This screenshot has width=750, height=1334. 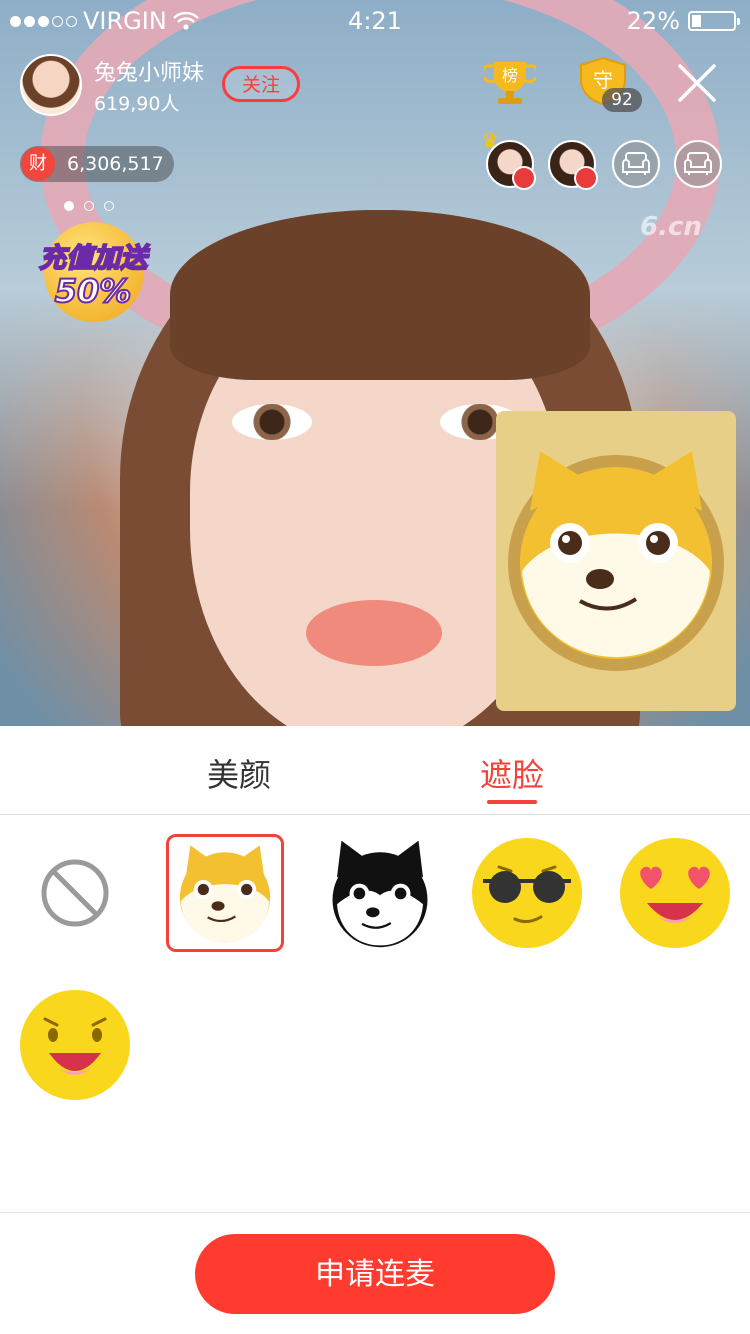 I want to click on wealth-badge: 财 6,306,517, so click(x=97, y=164).